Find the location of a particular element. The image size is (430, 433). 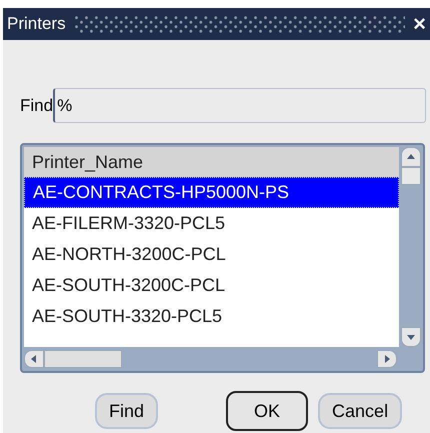

scroll-thumb is located at coordinates (411, 176).